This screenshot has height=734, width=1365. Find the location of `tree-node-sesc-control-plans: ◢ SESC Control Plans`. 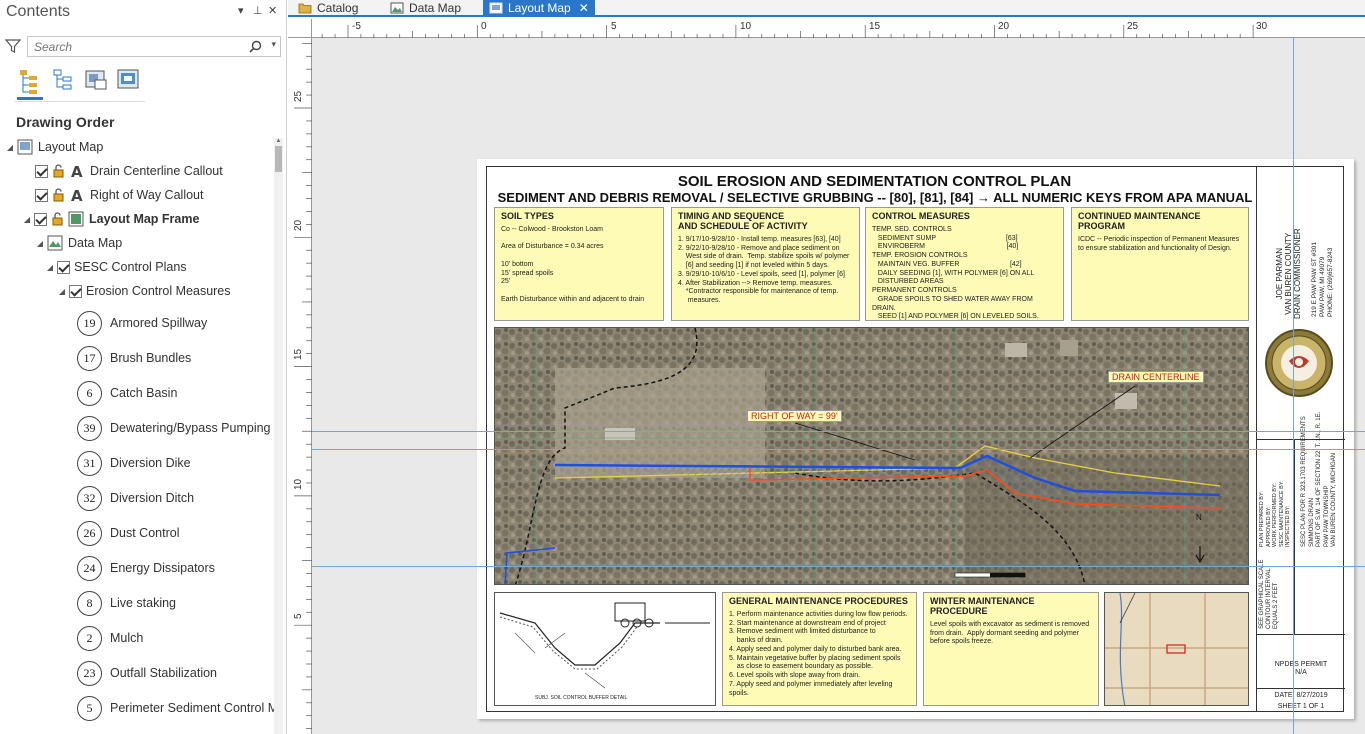

tree-node-sesc-control-plans: ◢ SESC Control Plans is located at coordinates (116, 267).